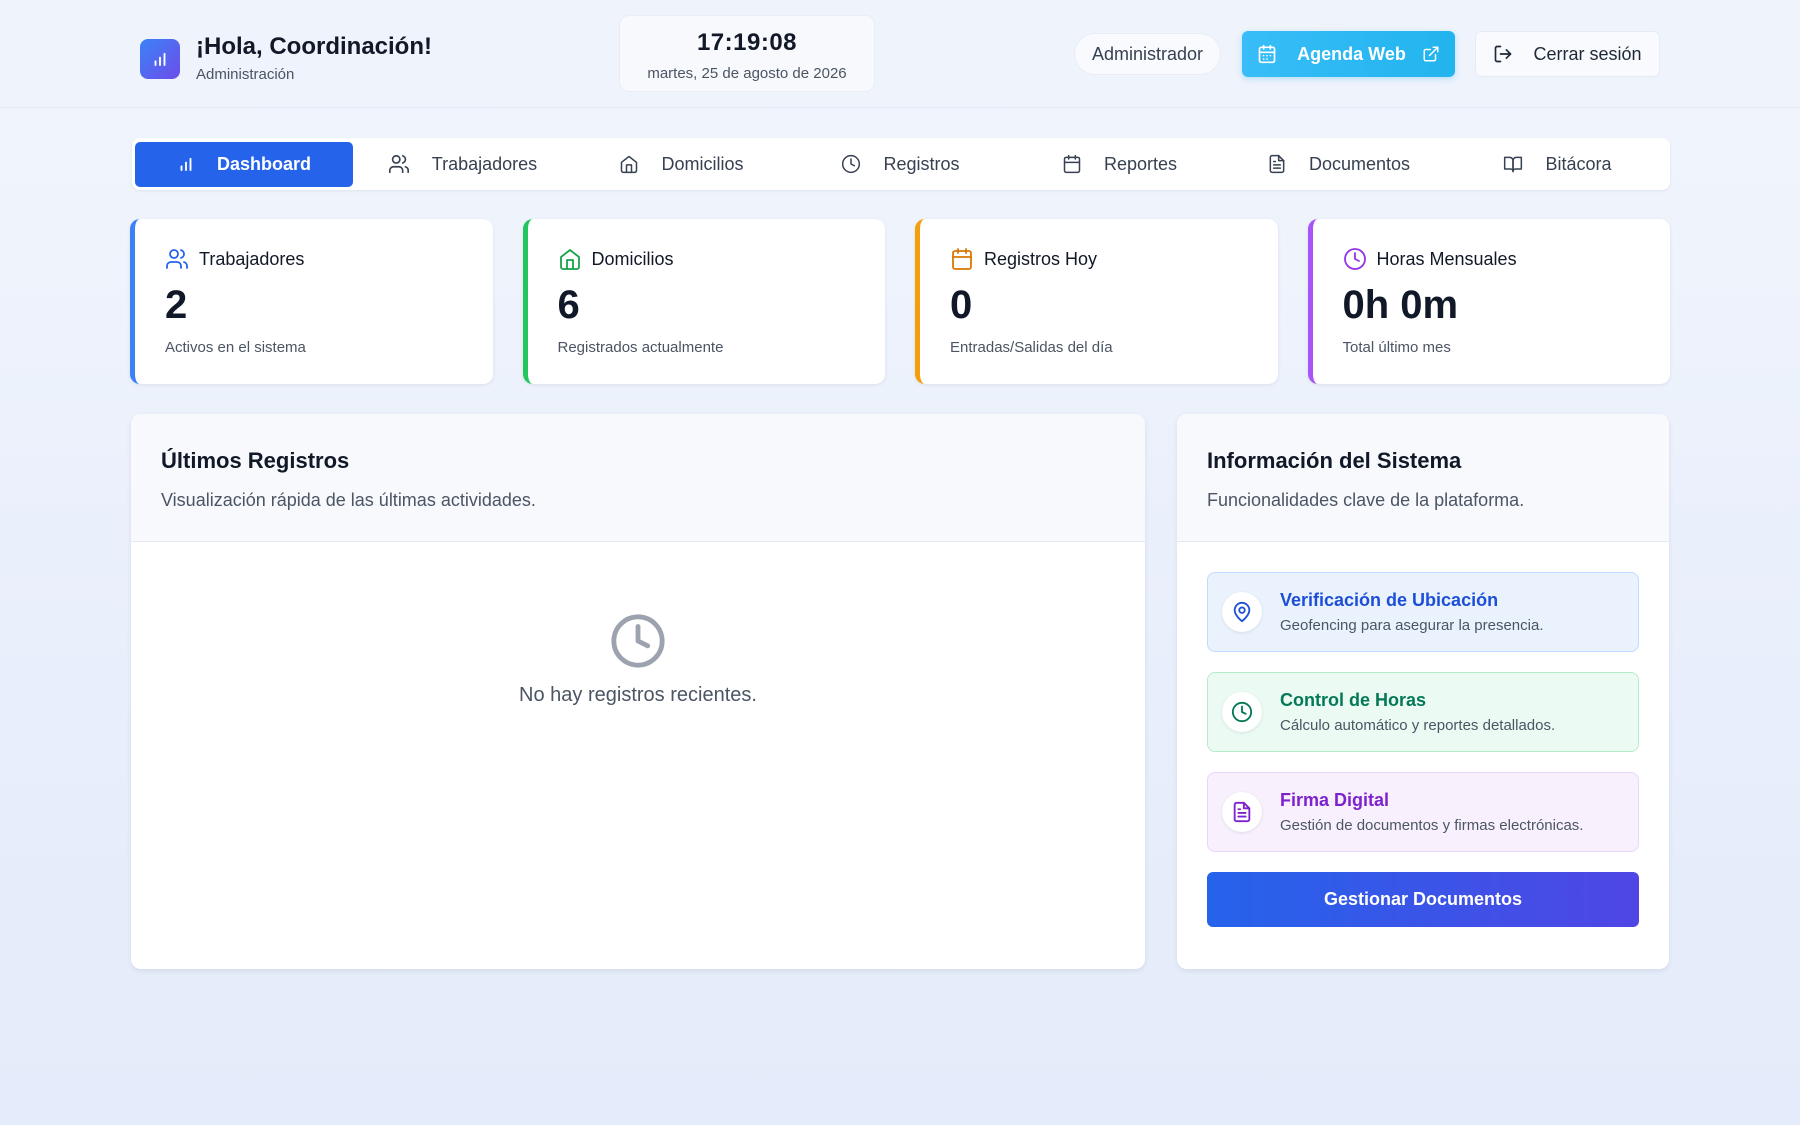 The image size is (1800, 1125). What do you see at coordinates (1096, 301) in the screenshot?
I see `stat-card-registros-hoy: Registros Hoy 0 Entradas/Salidas del día` at bounding box center [1096, 301].